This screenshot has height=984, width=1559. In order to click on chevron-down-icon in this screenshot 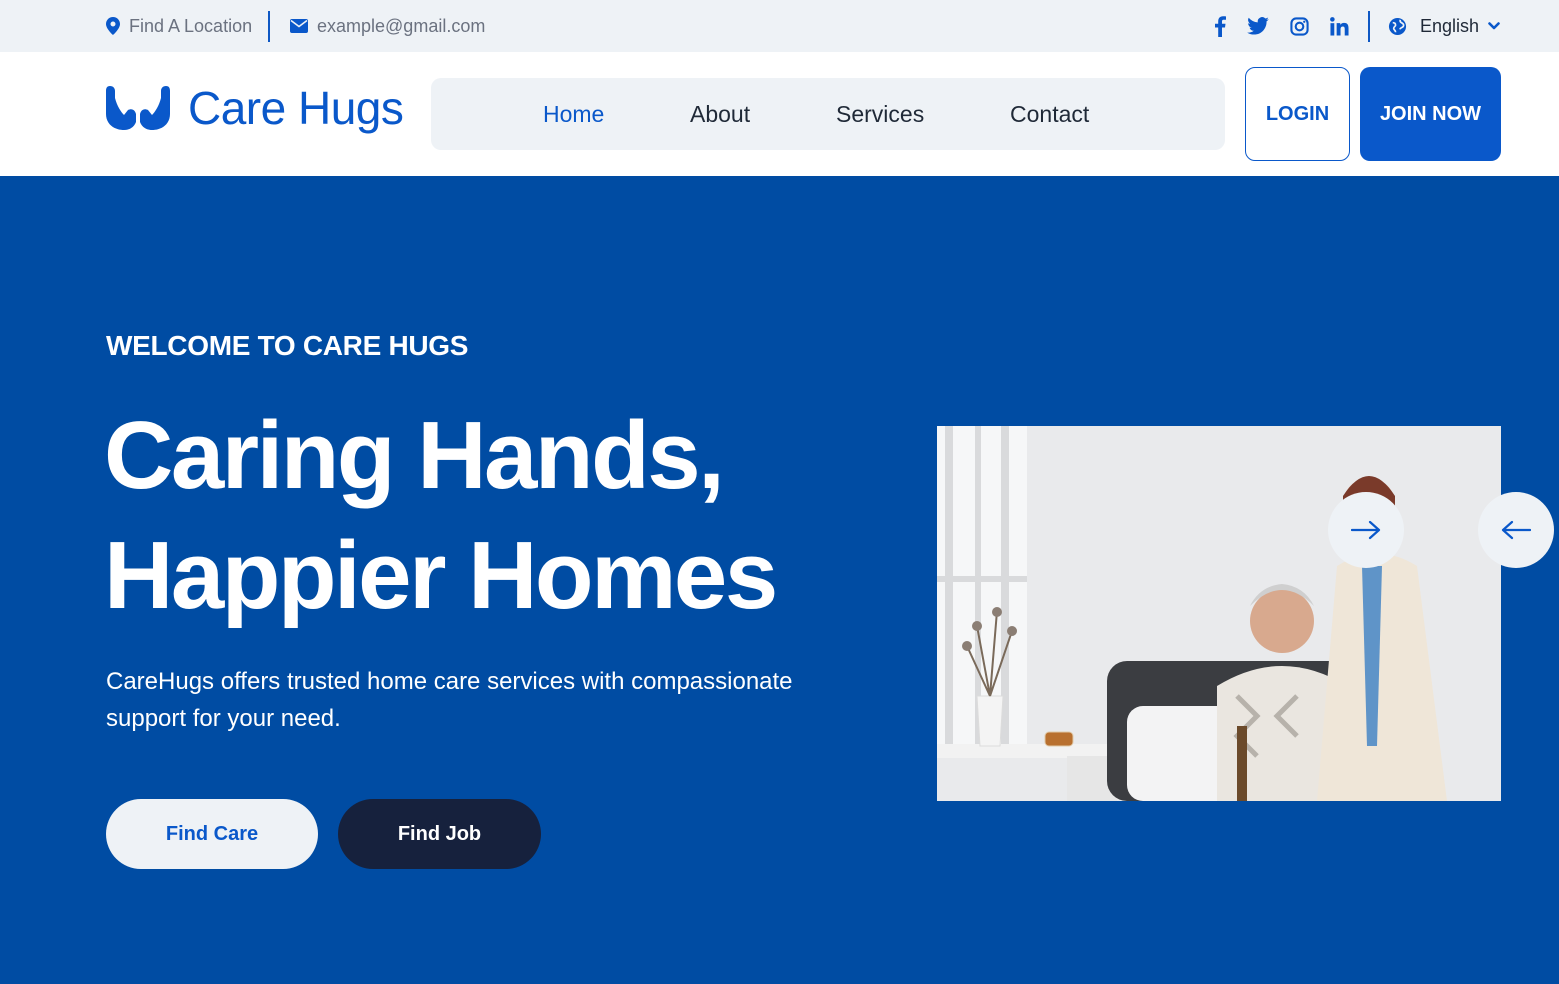, I will do `click(1494, 26)`.